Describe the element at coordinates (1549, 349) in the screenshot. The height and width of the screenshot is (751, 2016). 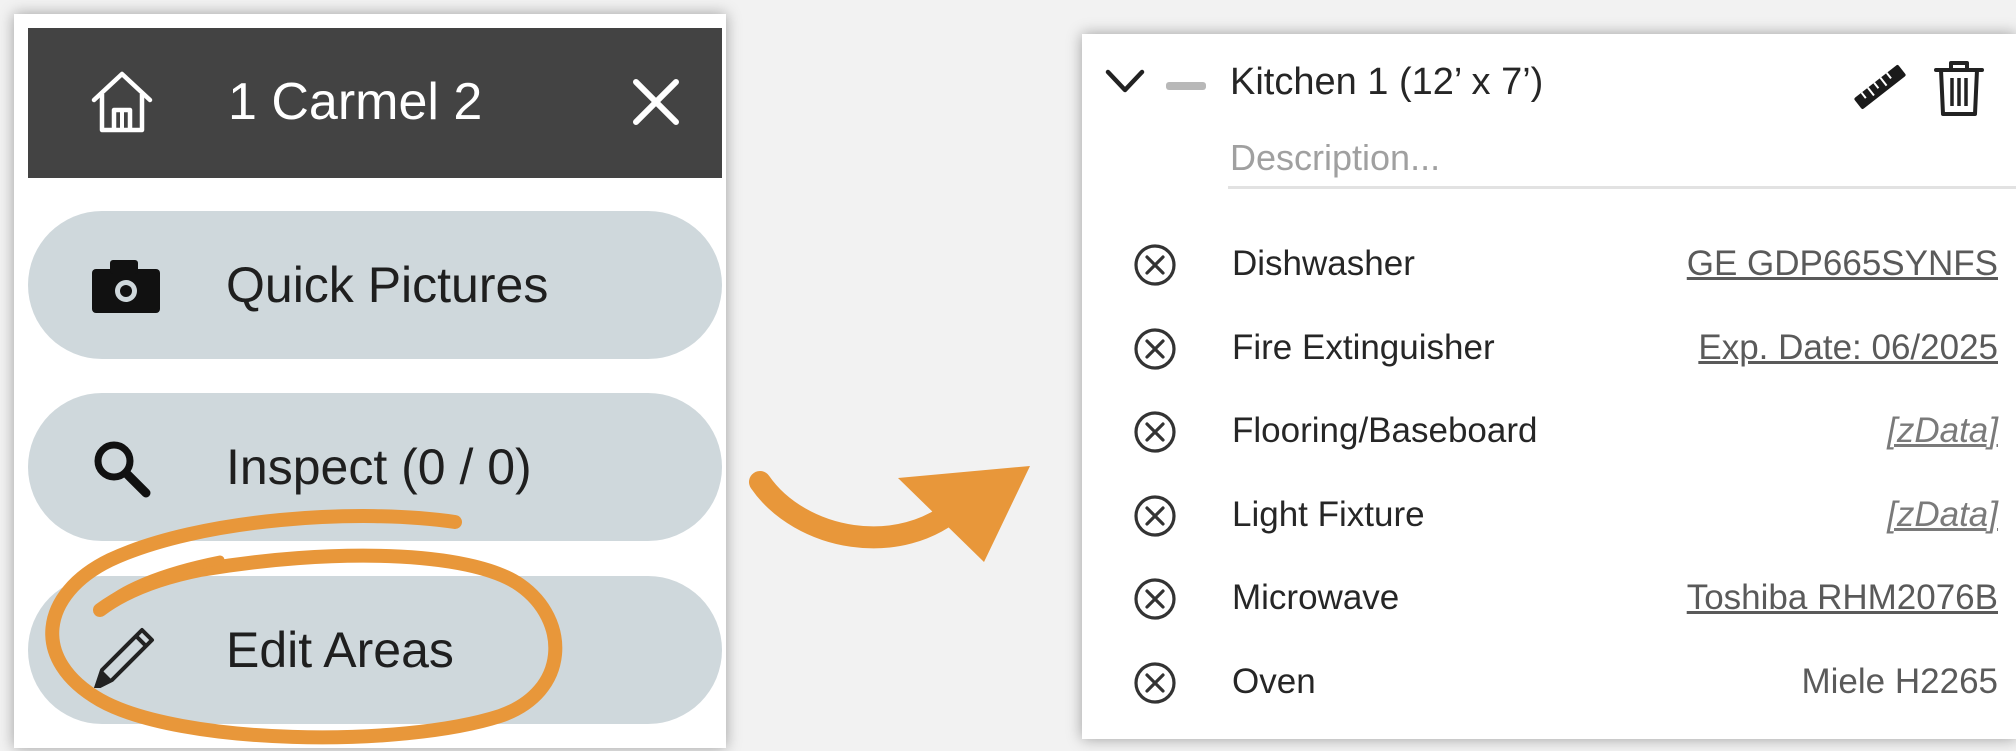
I see `area-item-row: Fire Extinguisher Exp. Date: 06/2025` at that location.